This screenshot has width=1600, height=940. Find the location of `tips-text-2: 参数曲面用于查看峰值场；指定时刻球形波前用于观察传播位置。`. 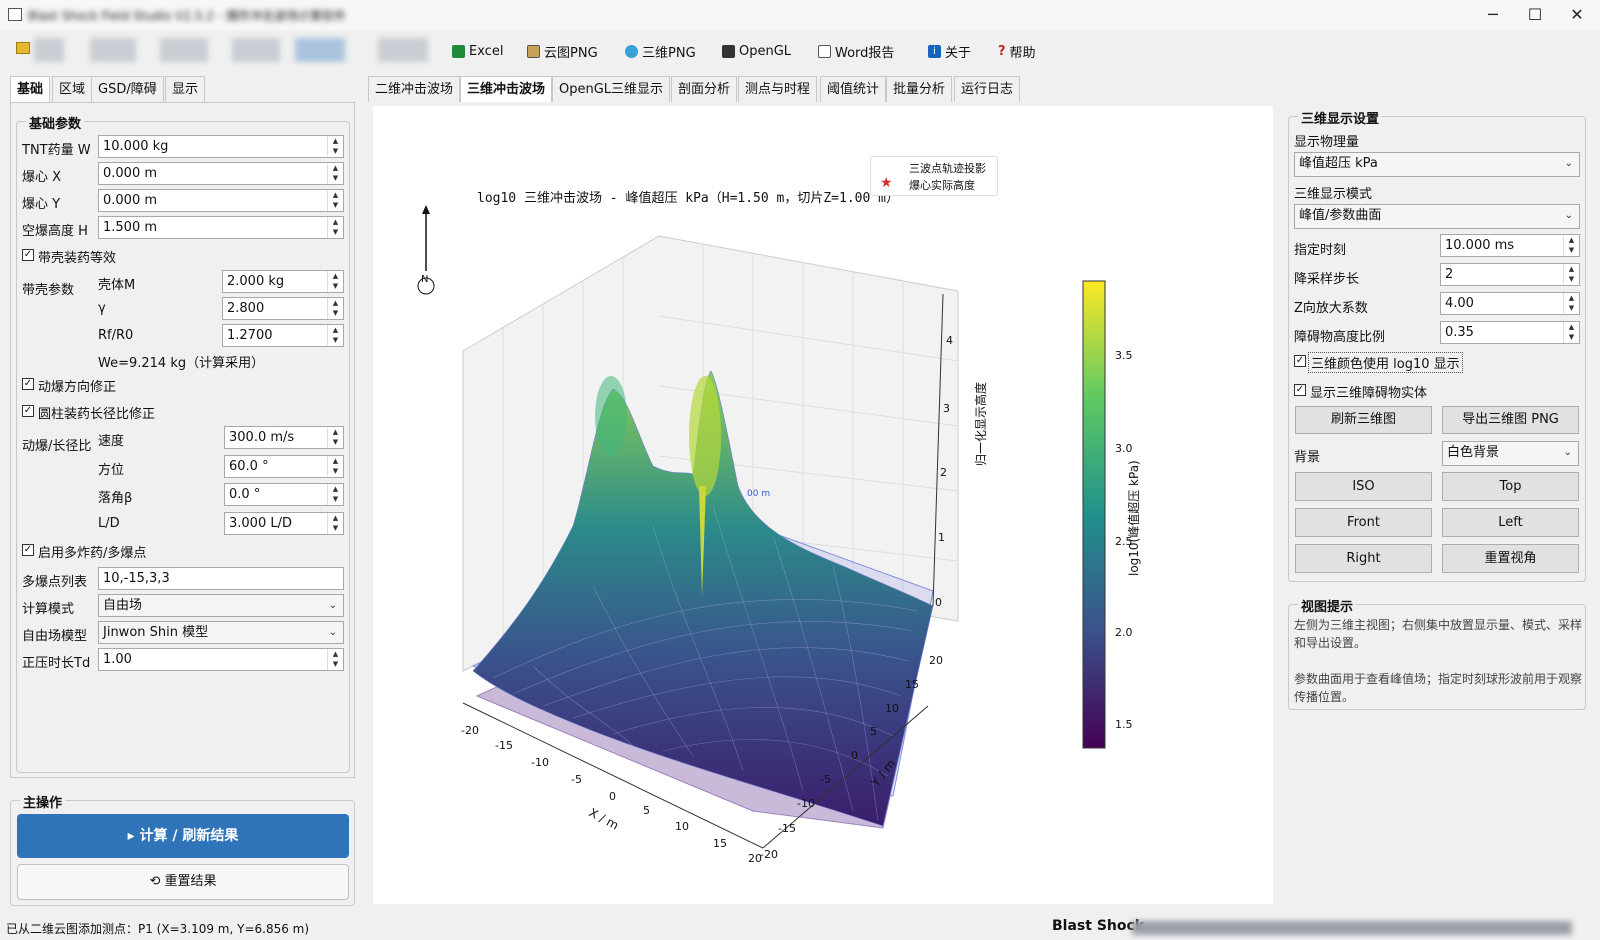

tips-text-2: 参数曲面用于查看峰值场；指定时刻球形波前用于观察传播位置。 is located at coordinates (1438, 688).